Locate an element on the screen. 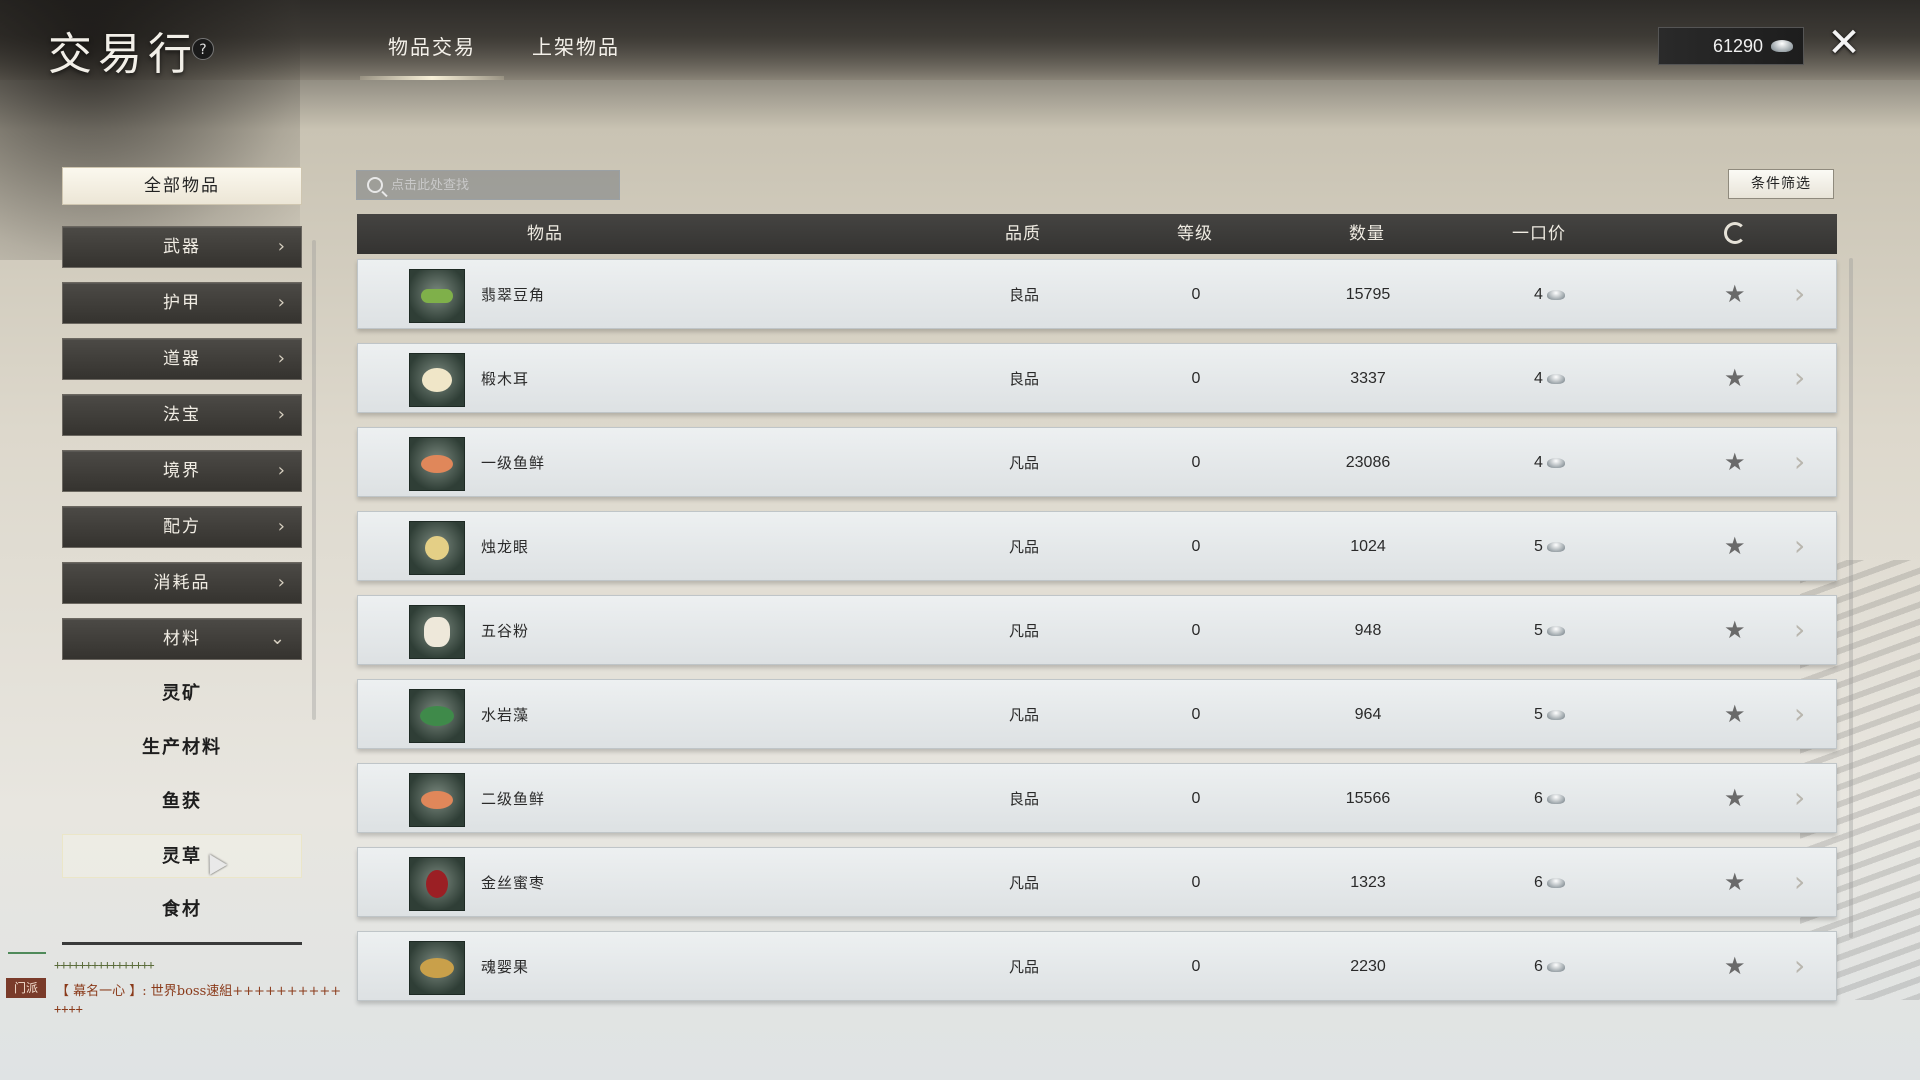 This screenshot has height=1080, width=1920. subcategory-spirit-ore: 灵矿 is located at coordinates (182, 694).